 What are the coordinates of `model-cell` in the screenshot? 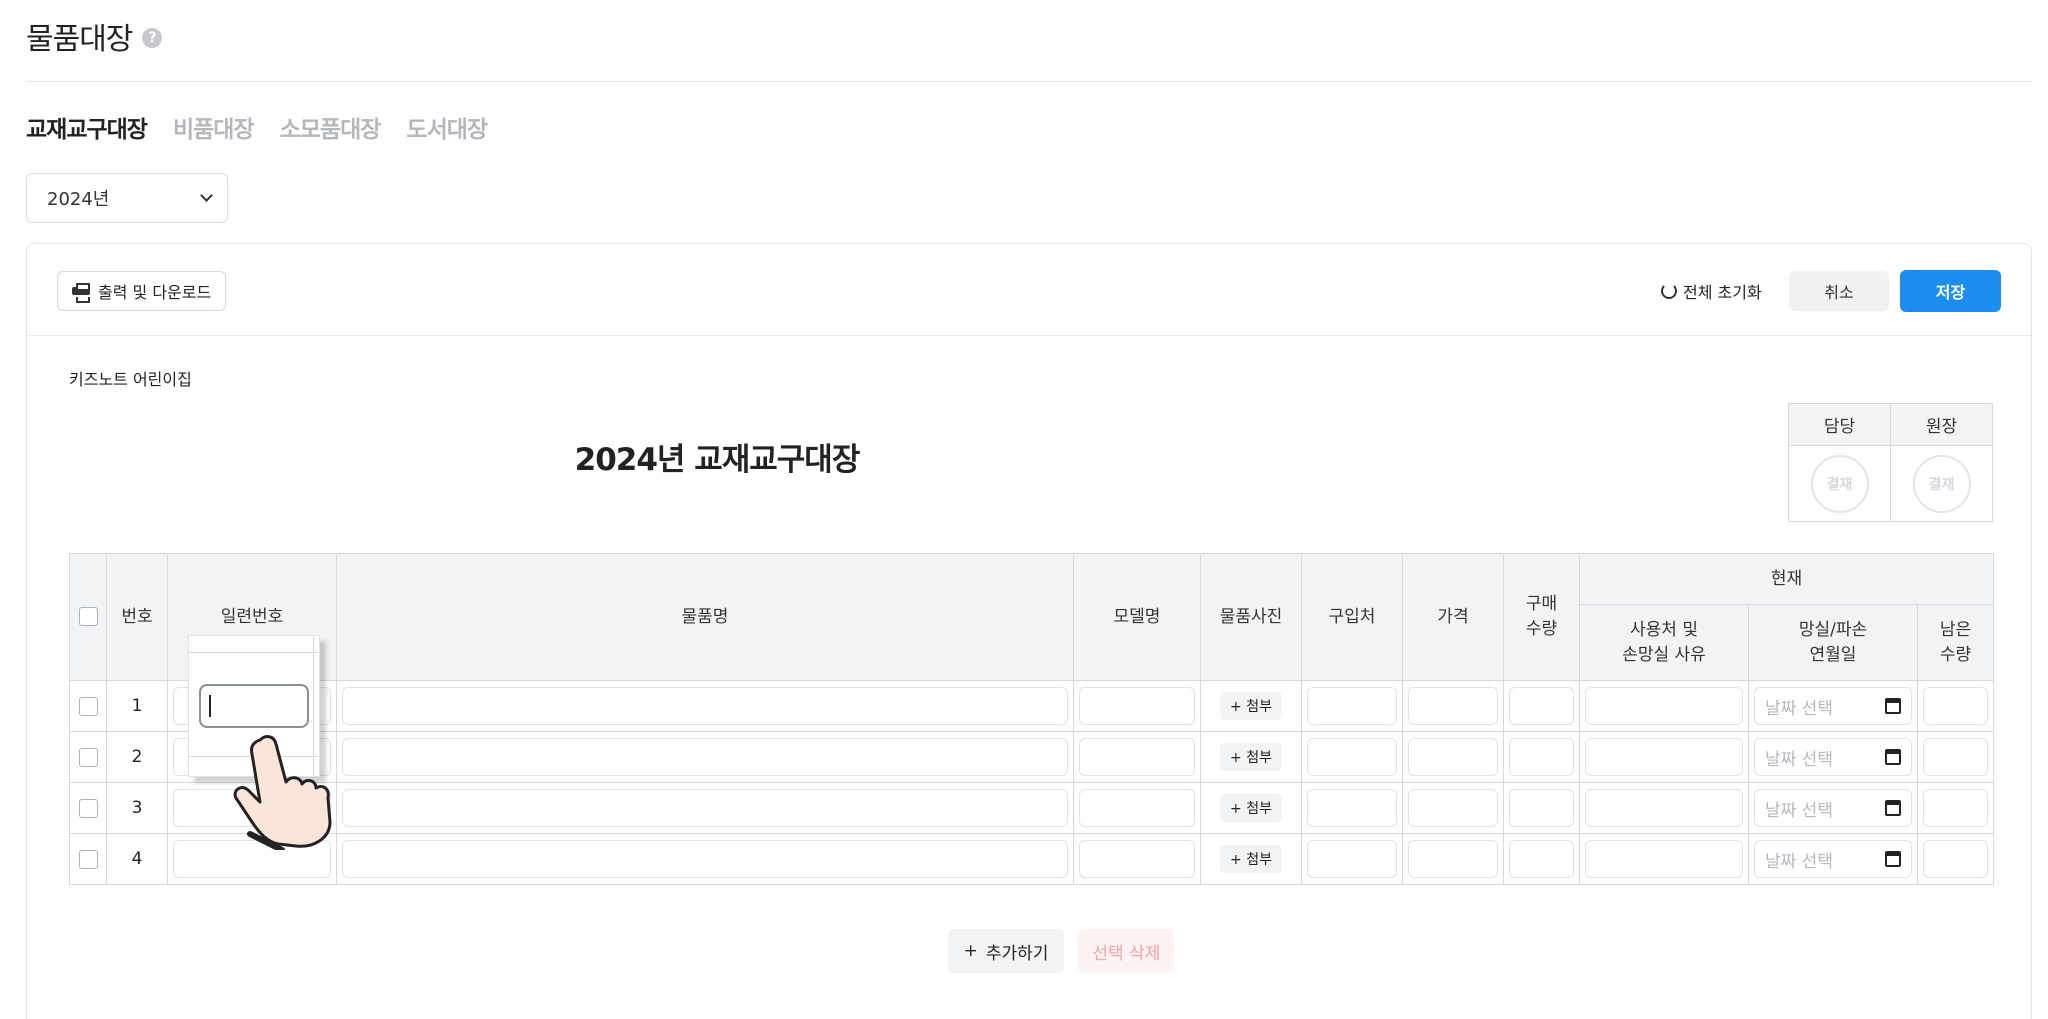 It's located at (1137, 706).